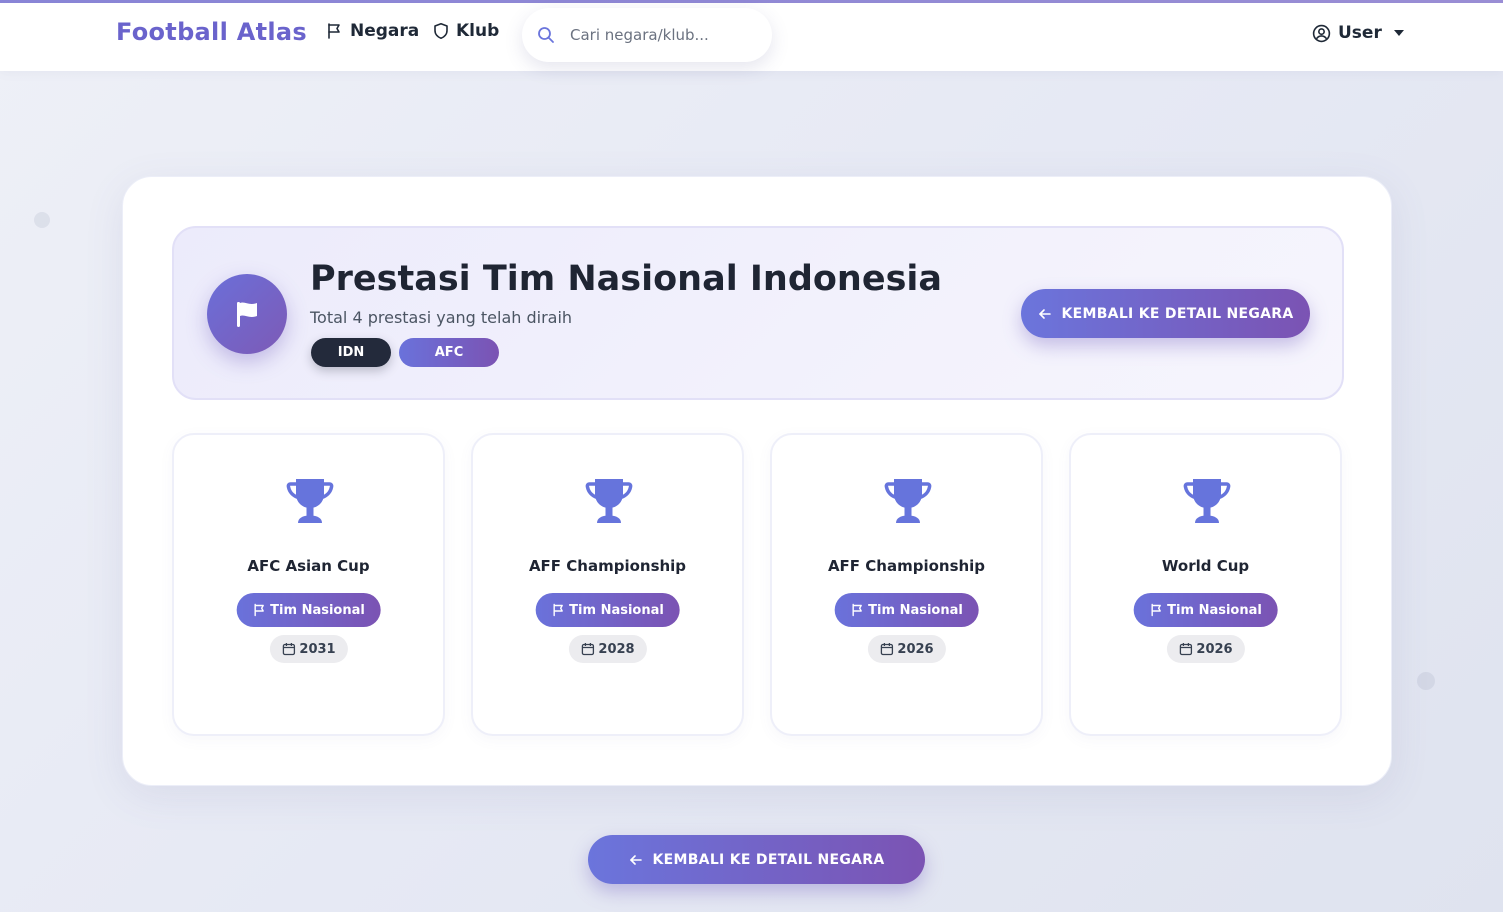 The image size is (1503, 912). Describe the element at coordinates (441, 317) in the screenshot. I see `page-subtitle: Total 4 prestasi yang telah diraih` at that location.